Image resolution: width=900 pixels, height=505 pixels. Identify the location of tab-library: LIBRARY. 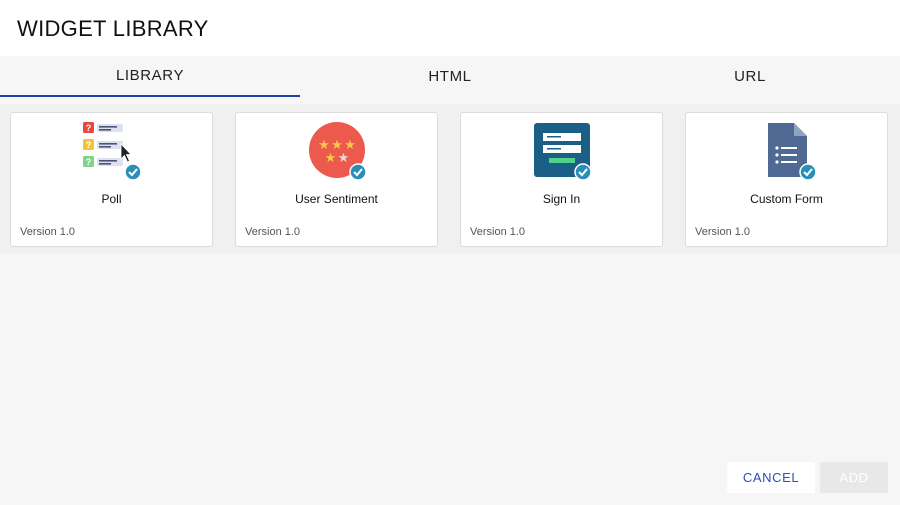
(150, 76).